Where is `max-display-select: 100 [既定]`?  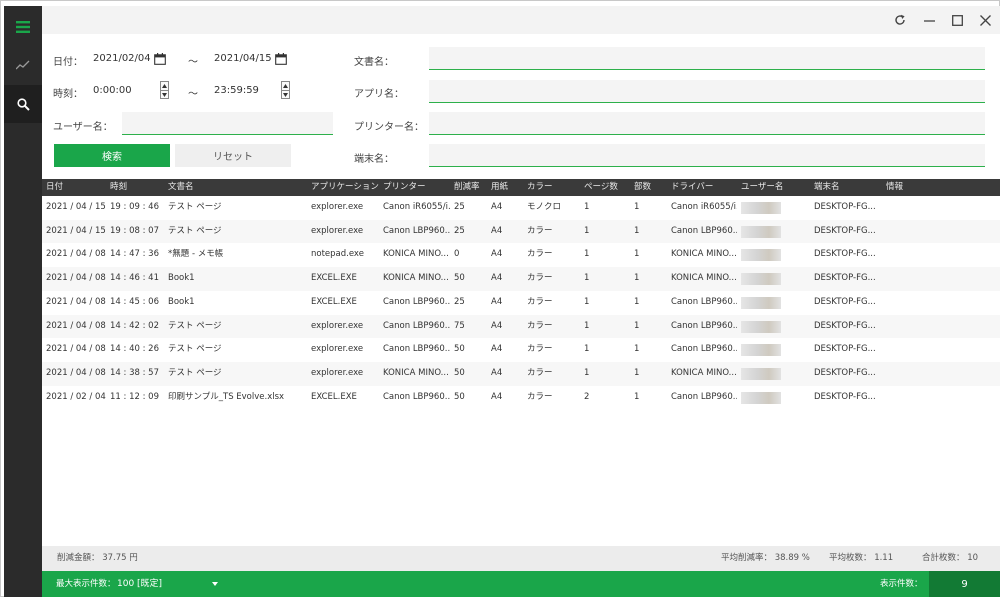
max-display-select: 100 [既定] is located at coordinates (139, 584).